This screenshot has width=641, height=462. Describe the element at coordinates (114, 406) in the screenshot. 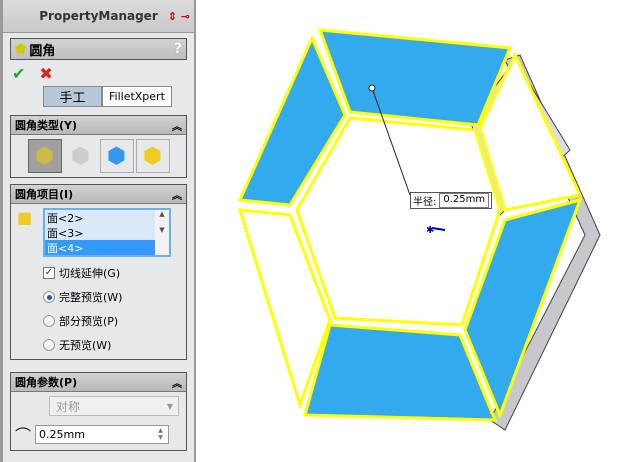

I see `fillet-method-select: 对称 ▼` at that location.